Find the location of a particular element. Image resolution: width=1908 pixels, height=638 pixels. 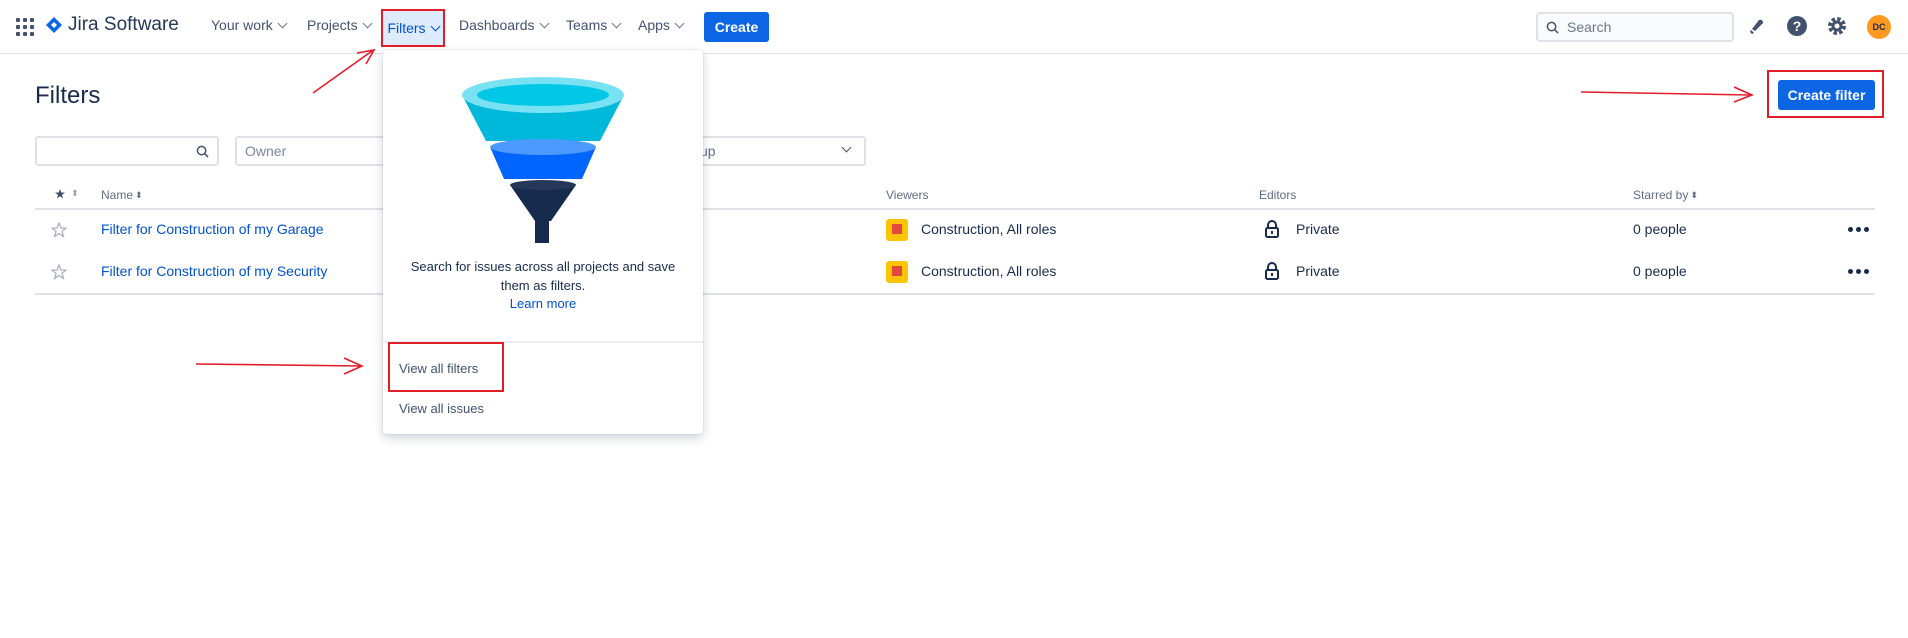

header-label: Editors is located at coordinates (1278, 195).